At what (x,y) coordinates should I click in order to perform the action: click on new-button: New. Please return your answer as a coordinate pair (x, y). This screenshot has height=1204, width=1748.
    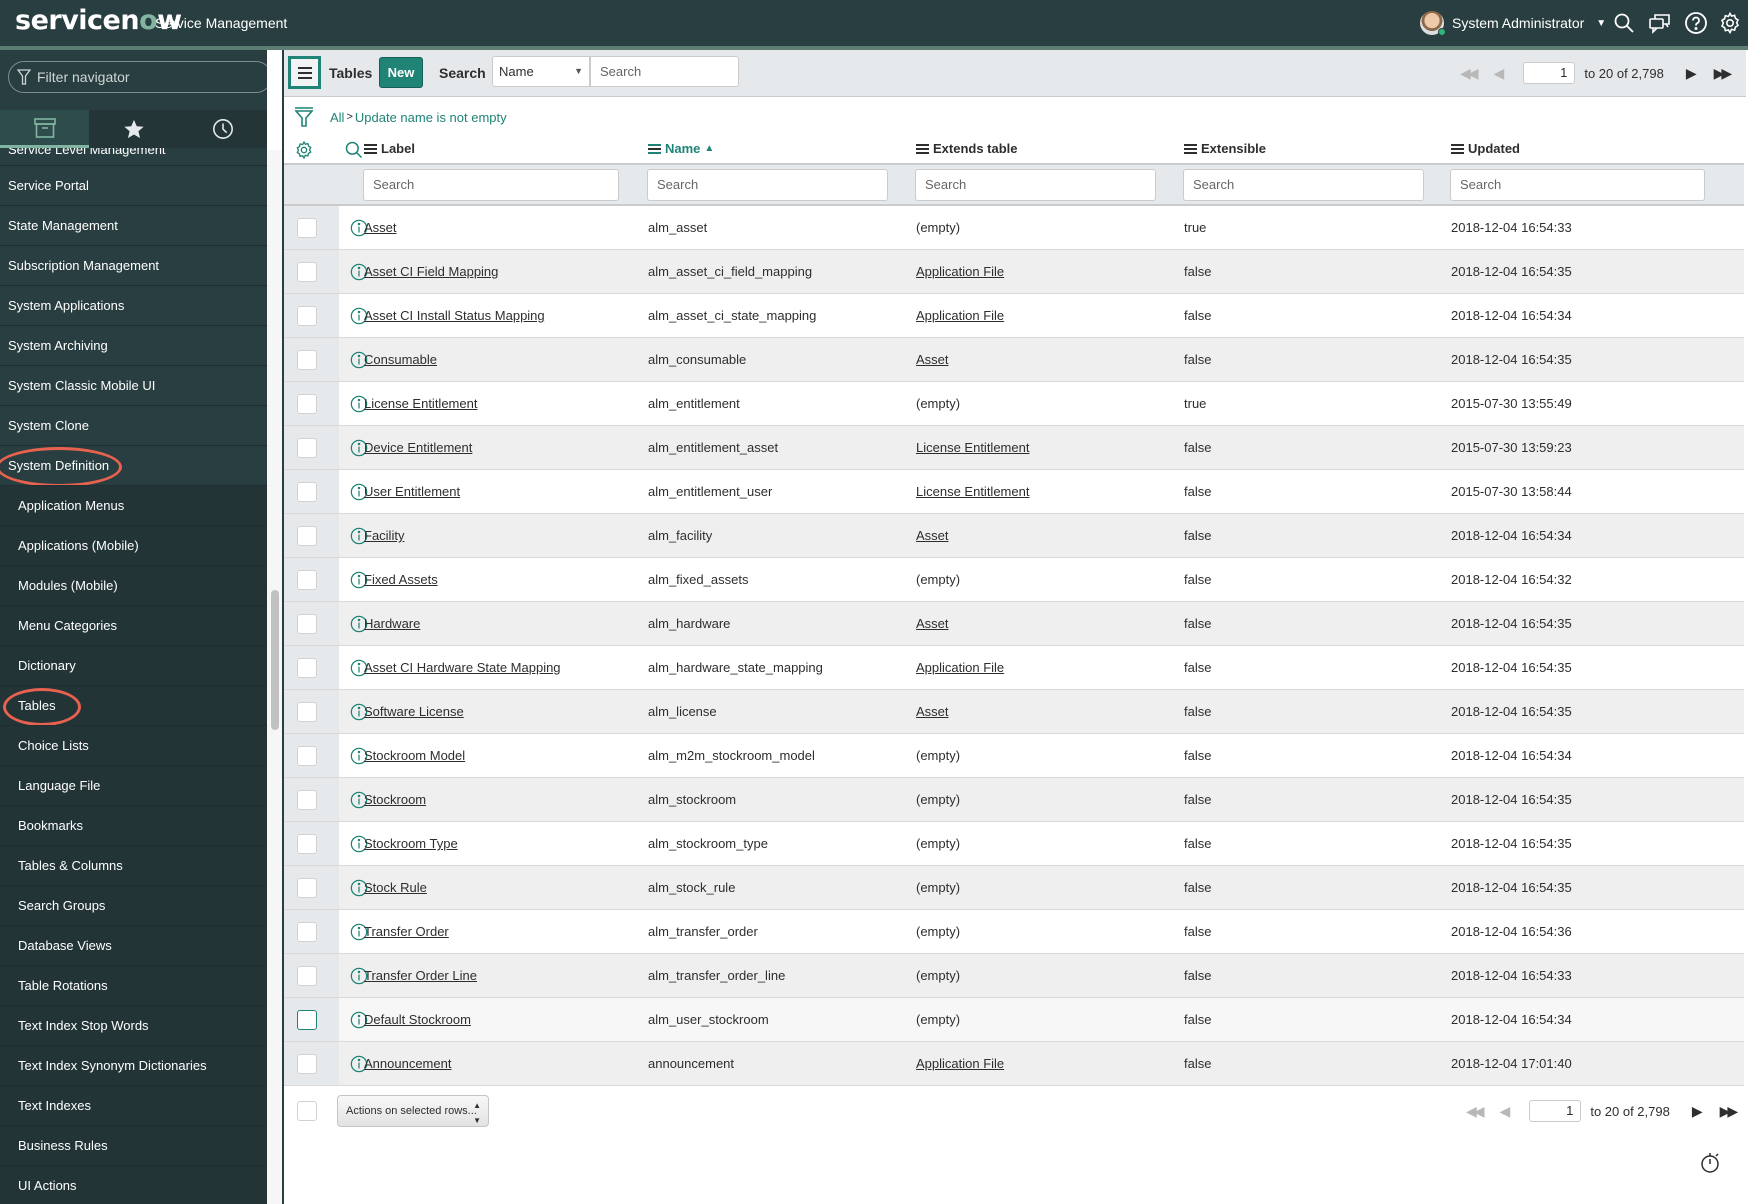
    Looking at the image, I should click on (401, 72).